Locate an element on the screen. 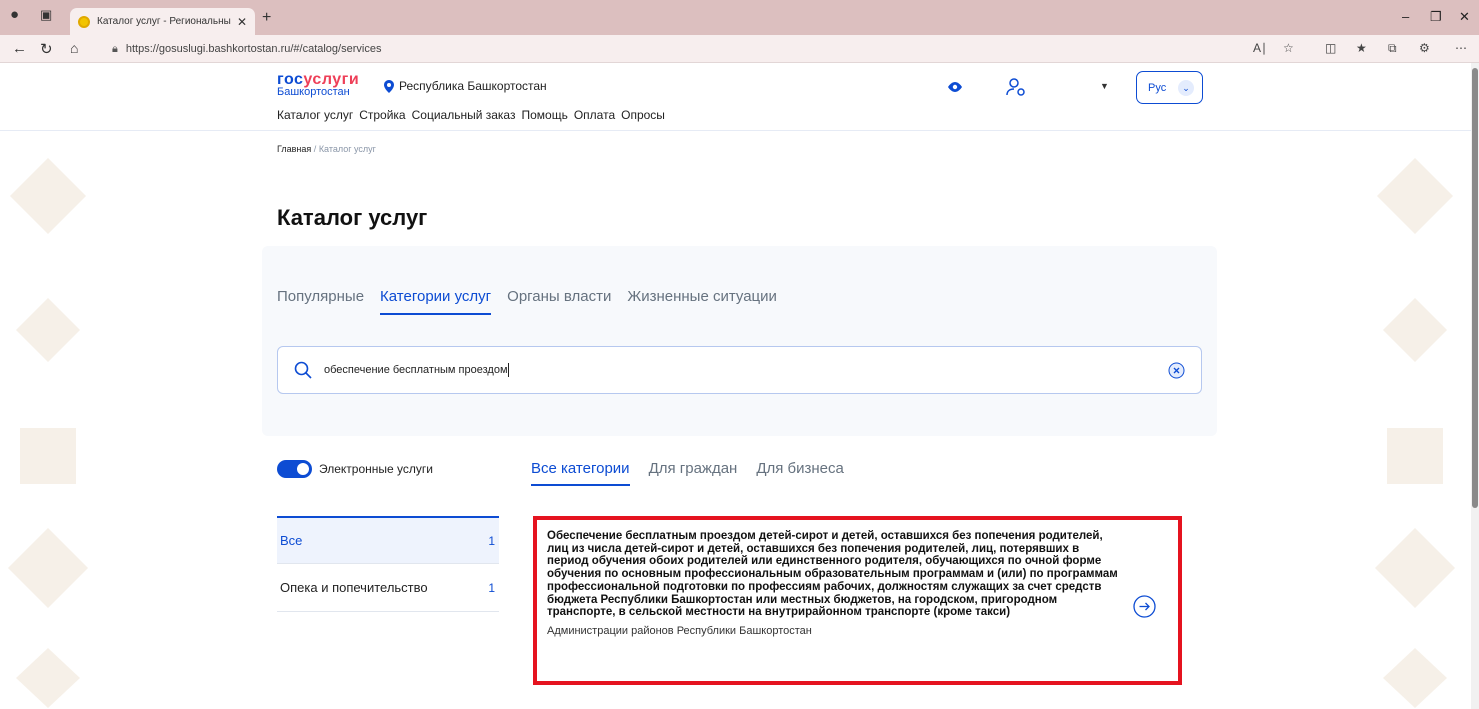 This screenshot has width=1479, height=709. close-window-icon: ✕ is located at coordinates (1464, 17).